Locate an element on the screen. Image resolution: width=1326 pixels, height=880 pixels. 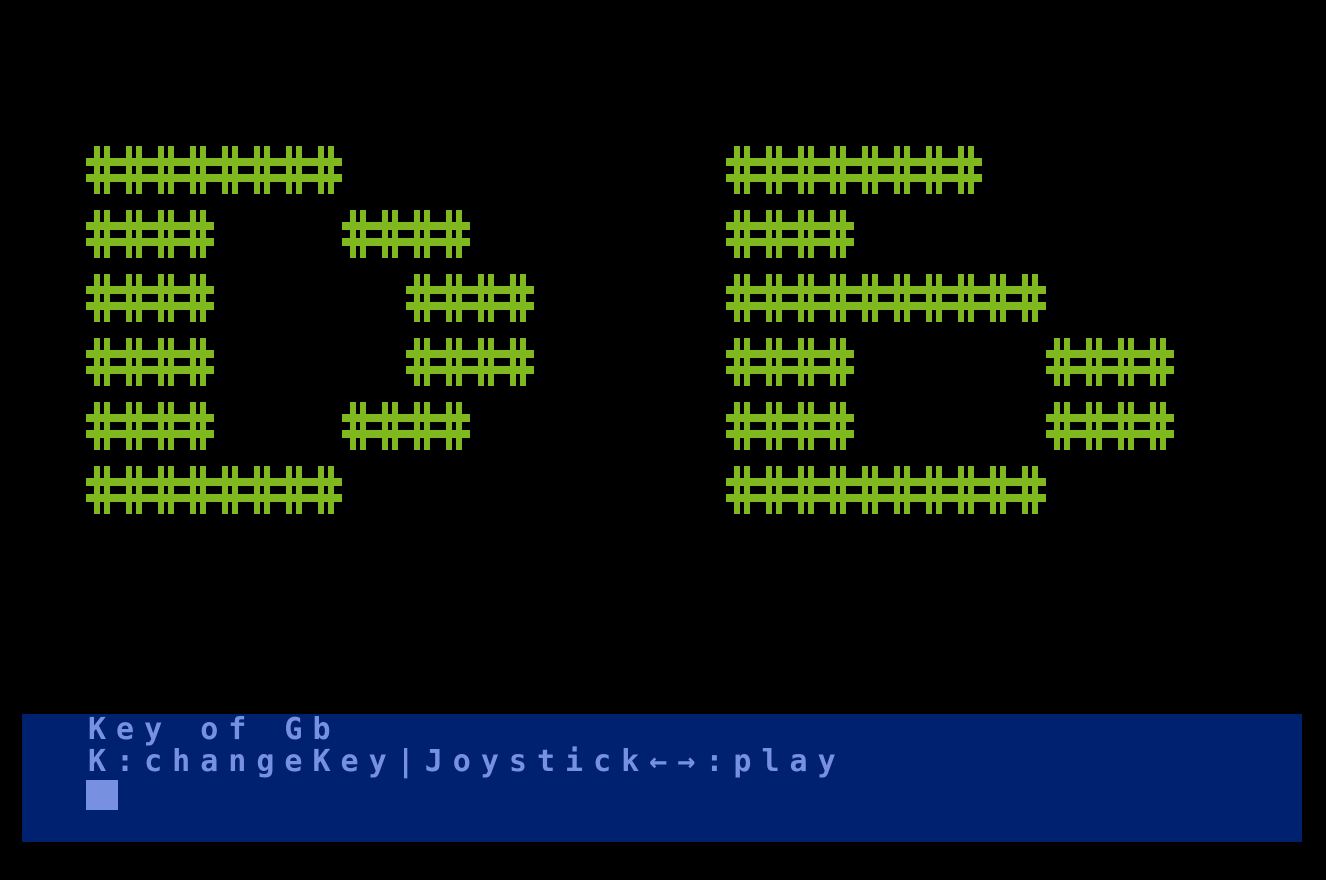
controls-help-text: K:changeKey|Joystick←→:play is located at coordinates (467, 761).